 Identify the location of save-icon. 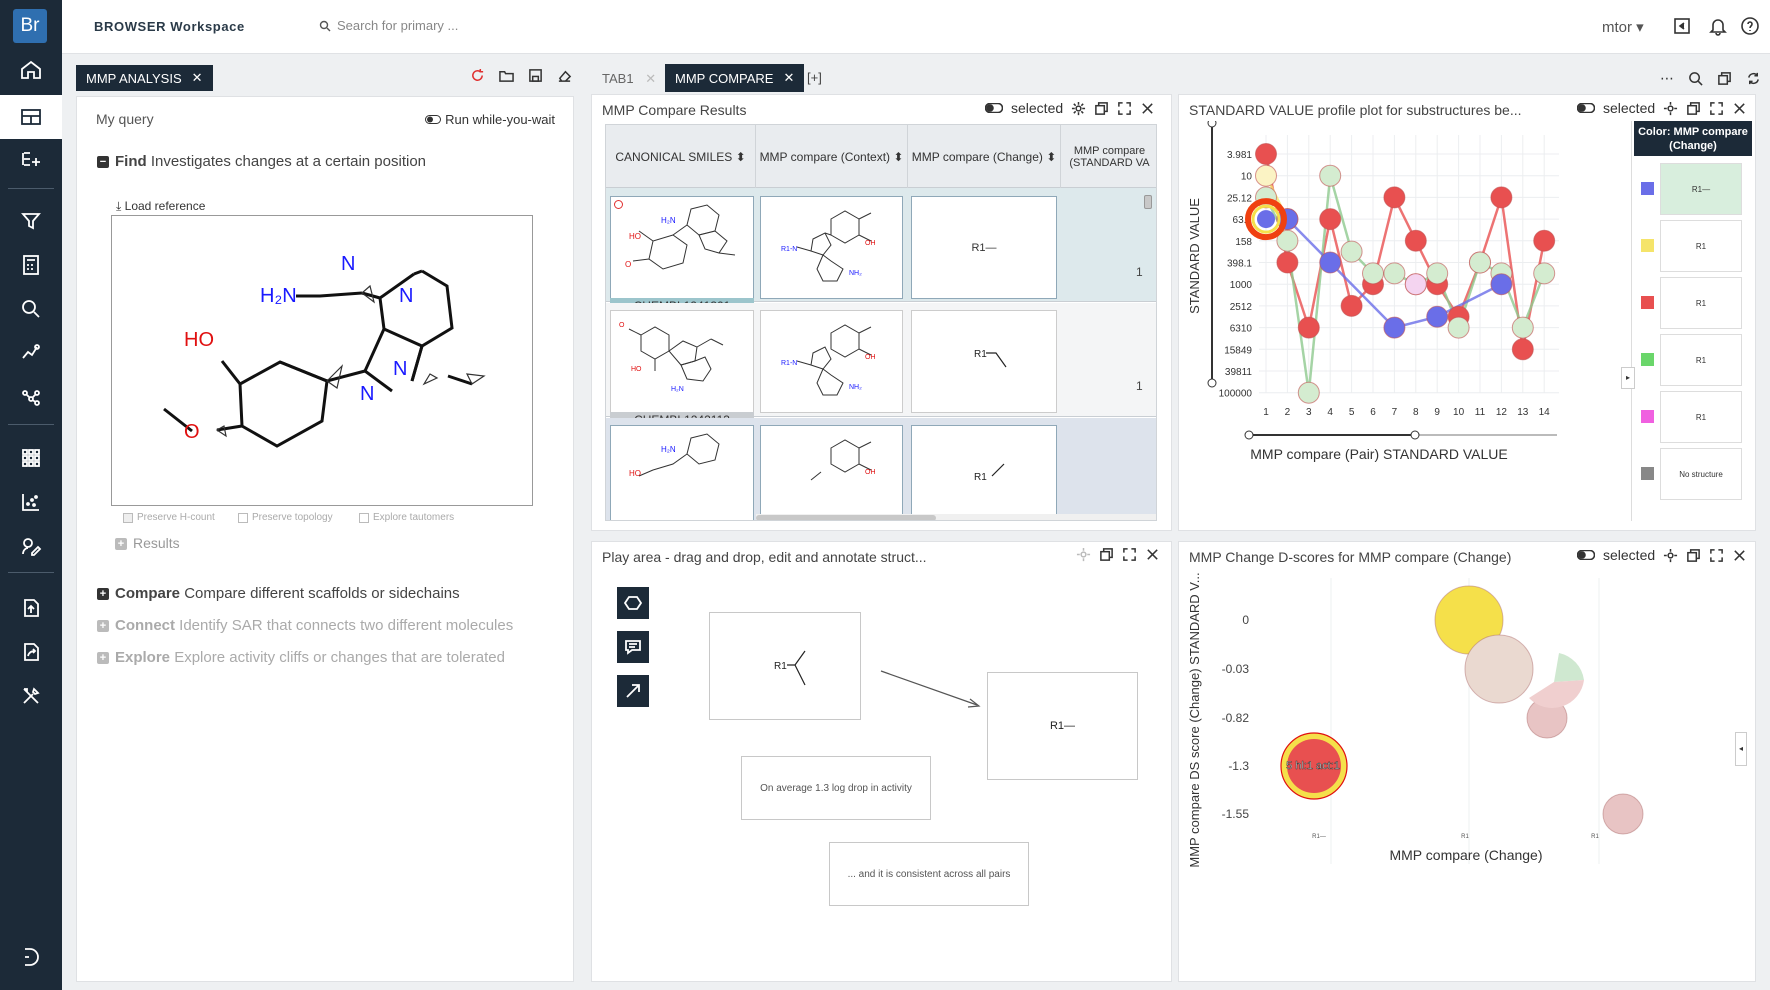
(535, 75).